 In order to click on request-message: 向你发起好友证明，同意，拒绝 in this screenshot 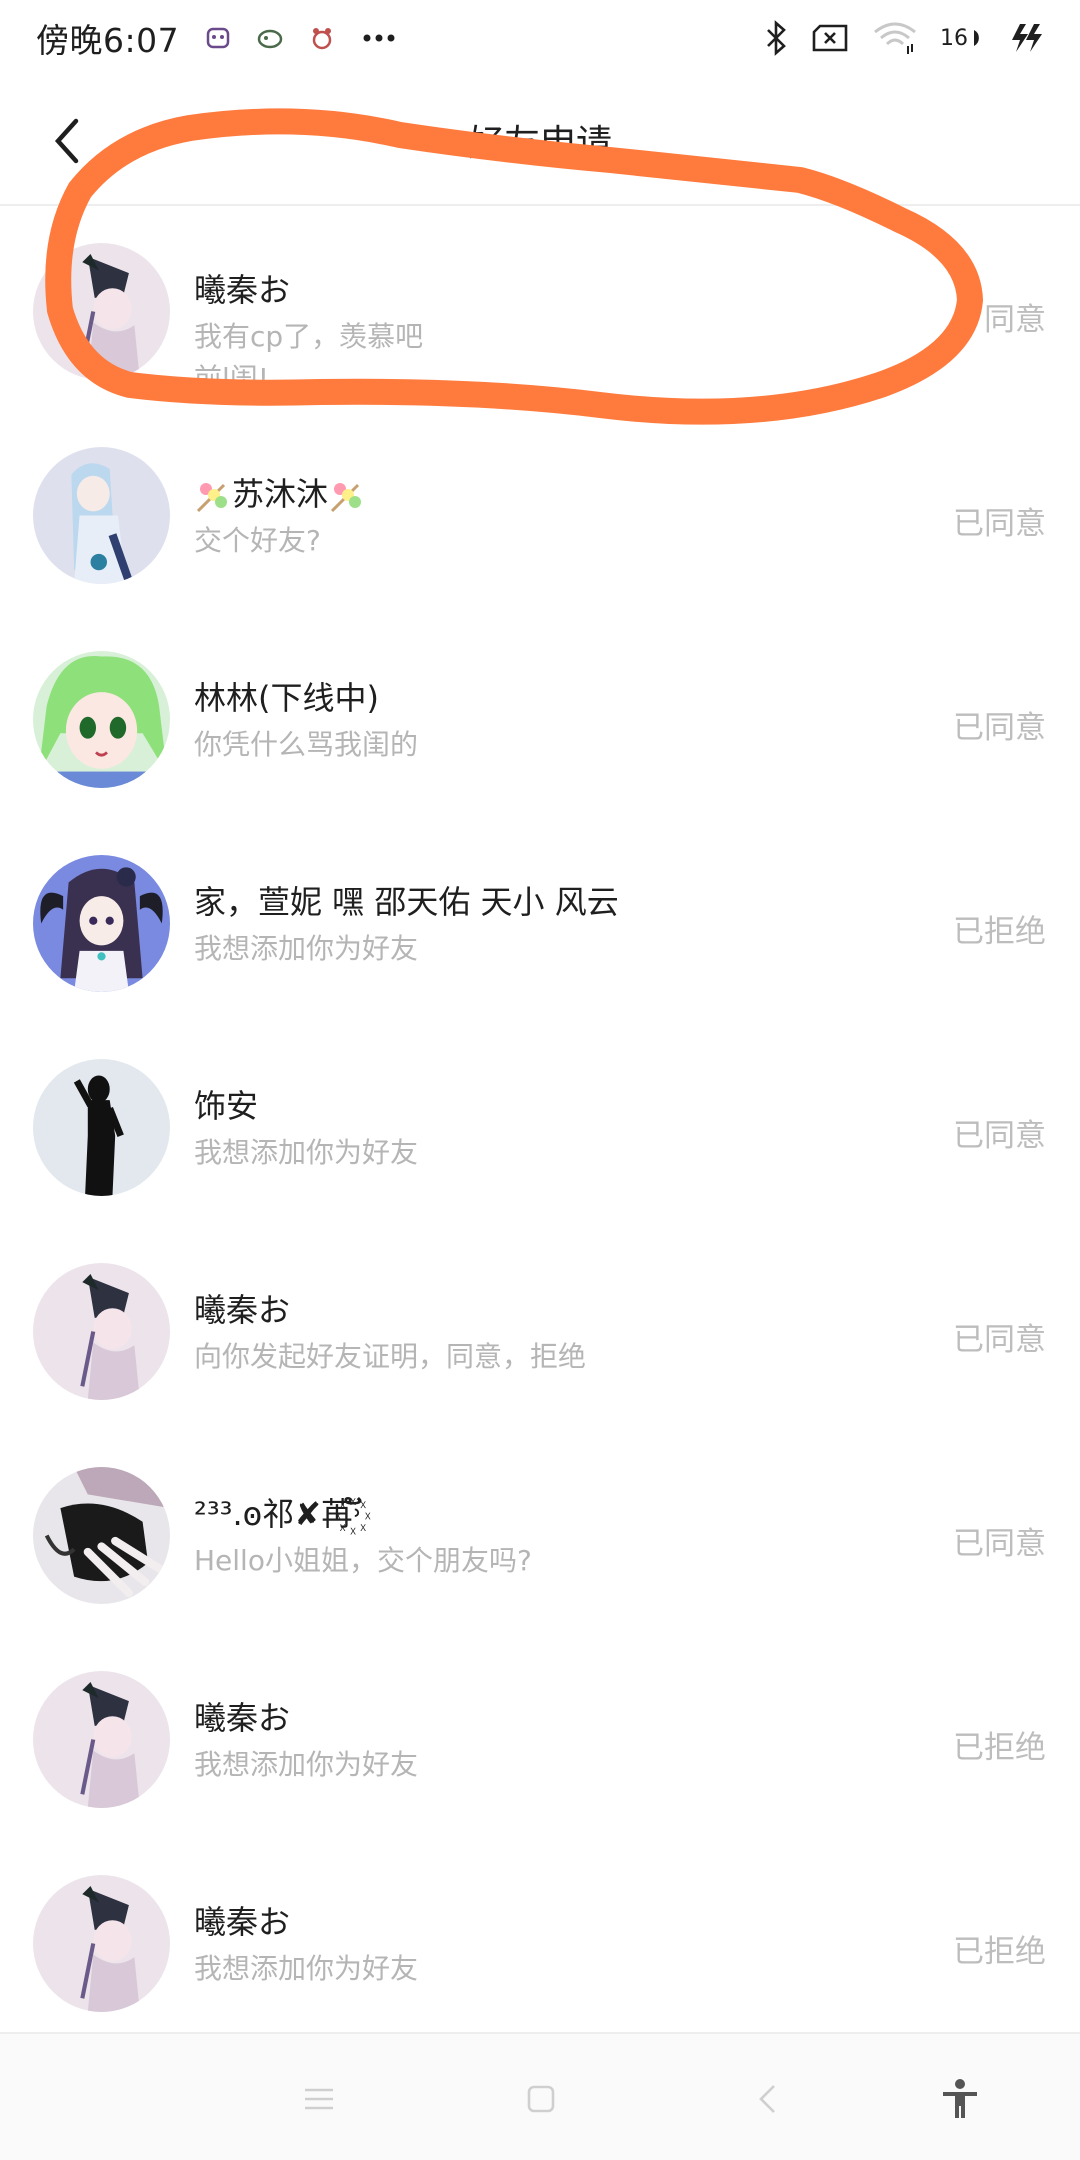, I will do `click(390, 1356)`.